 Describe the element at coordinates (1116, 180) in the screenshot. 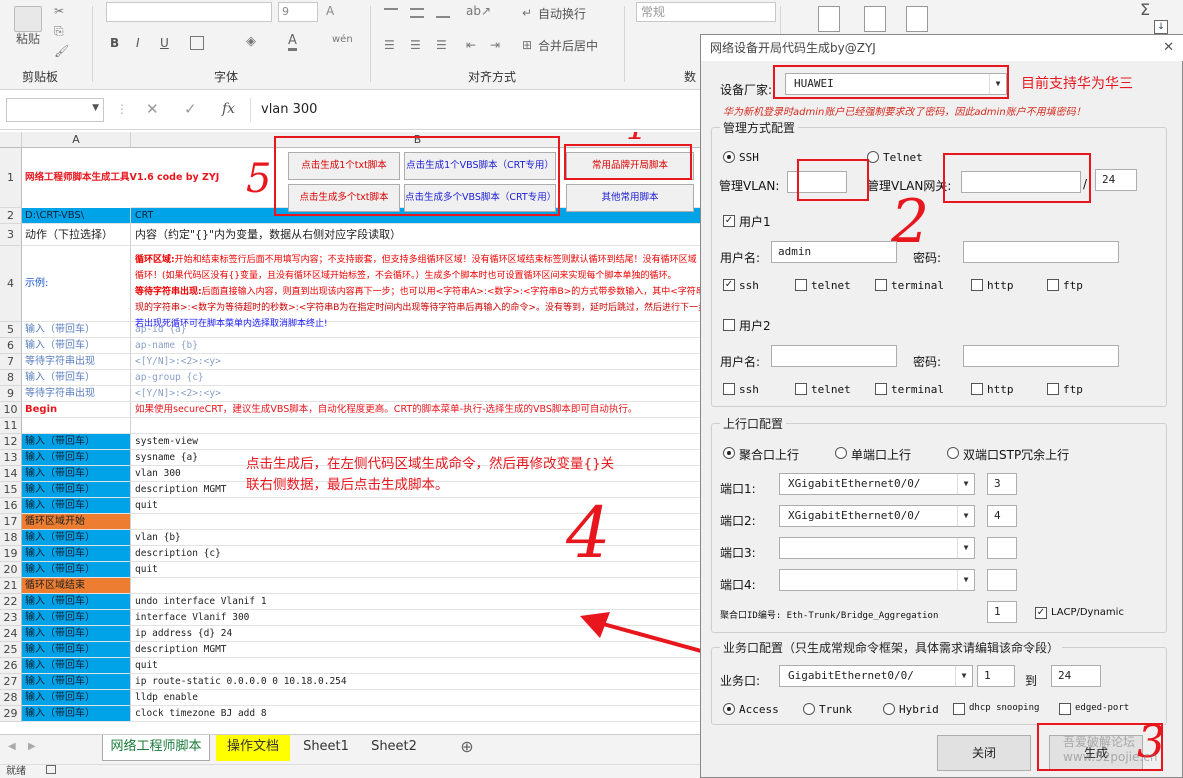

I see `mask-input: 24` at that location.